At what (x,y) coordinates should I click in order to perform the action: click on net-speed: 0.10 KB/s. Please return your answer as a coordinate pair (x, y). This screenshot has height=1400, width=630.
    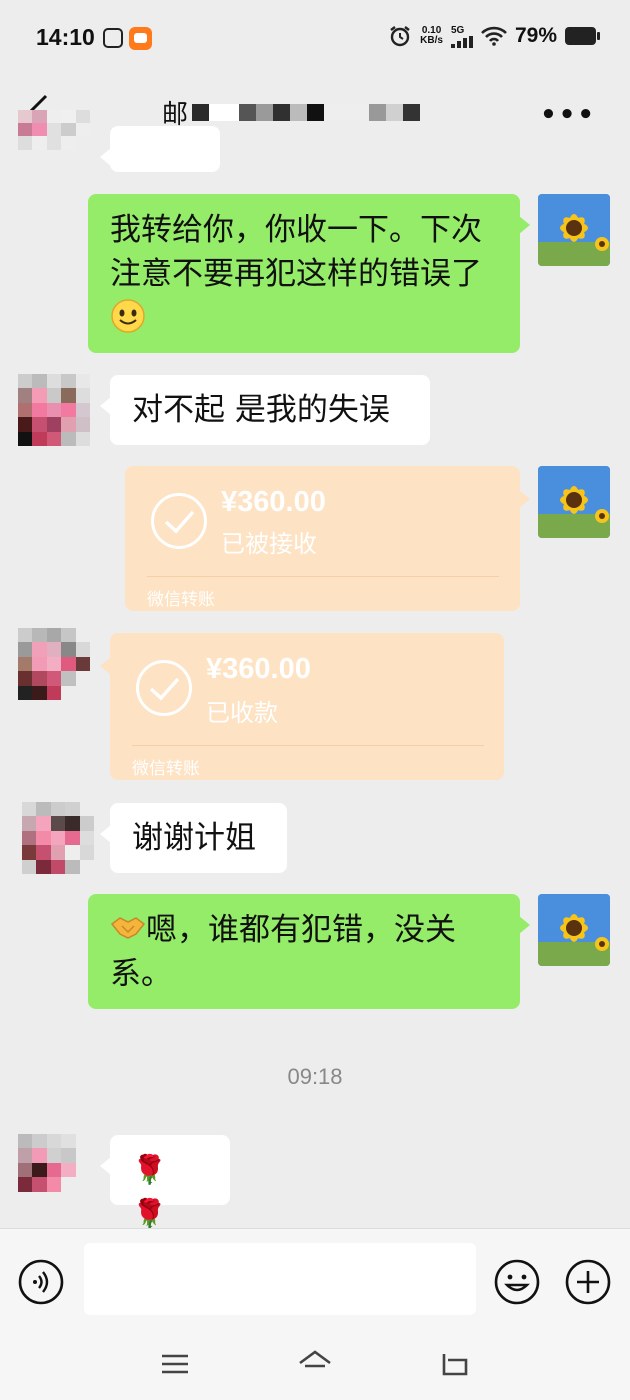
    Looking at the image, I should click on (431, 35).